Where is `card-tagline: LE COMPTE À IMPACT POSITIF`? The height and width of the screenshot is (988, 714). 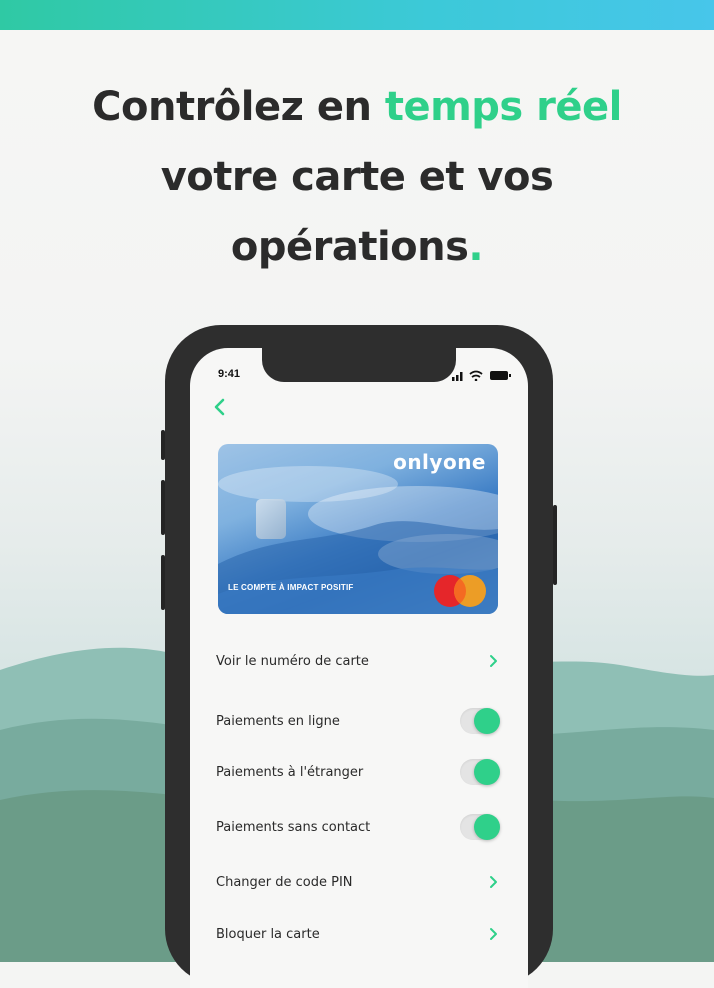
card-tagline: LE COMPTE À IMPACT POSITIF is located at coordinates (291, 587).